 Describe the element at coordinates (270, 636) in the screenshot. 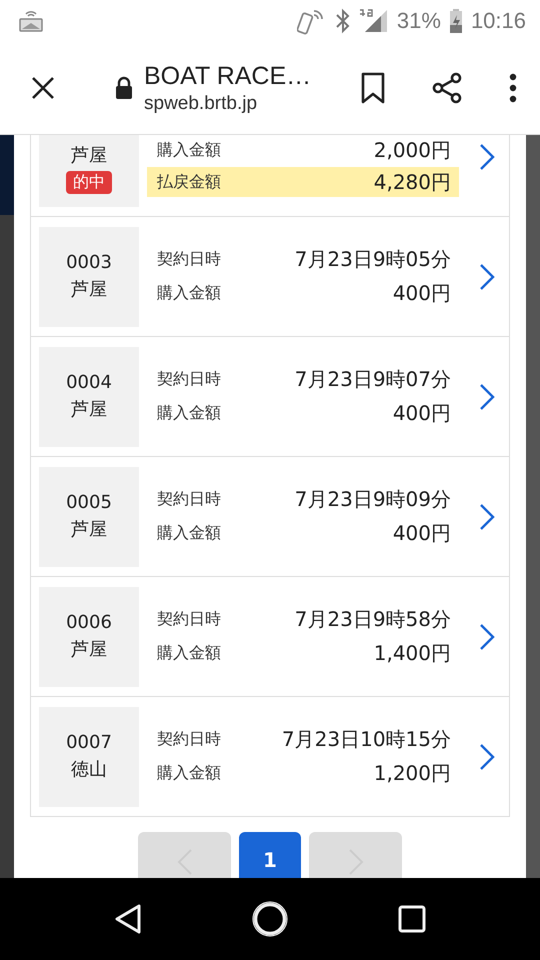

I see `ticket-row: 0006 芦屋 契約日時 7月23日9時58分 購入金額 1,400円` at that location.